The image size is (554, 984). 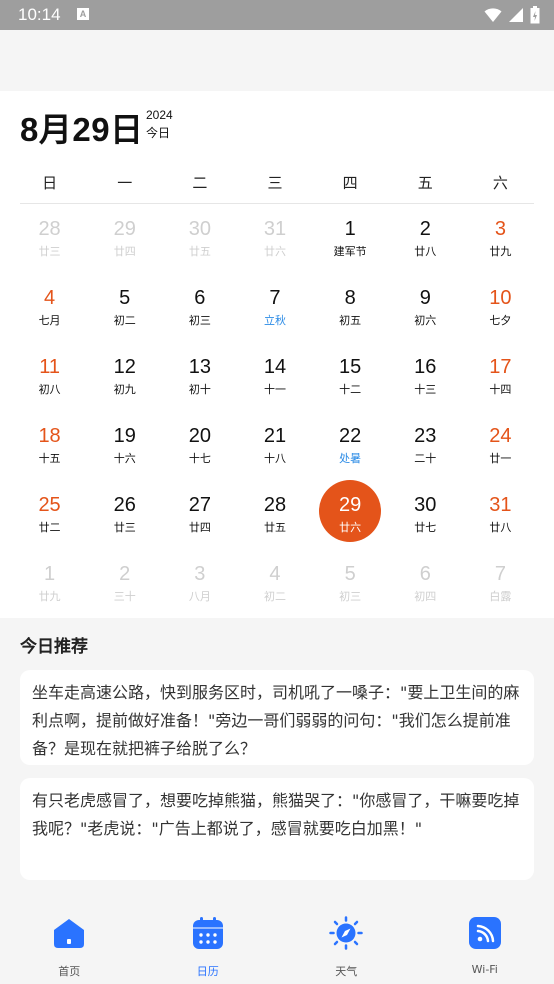 I want to click on lunar-label: 立秋, so click(x=274, y=320).